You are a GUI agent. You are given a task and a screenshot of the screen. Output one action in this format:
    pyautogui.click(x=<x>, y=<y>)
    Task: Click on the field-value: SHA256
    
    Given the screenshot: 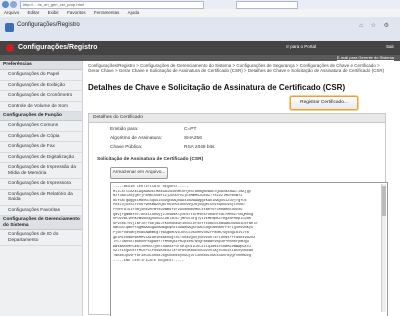 What is the action you would take?
    pyautogui.click(x=193, y=138)
    